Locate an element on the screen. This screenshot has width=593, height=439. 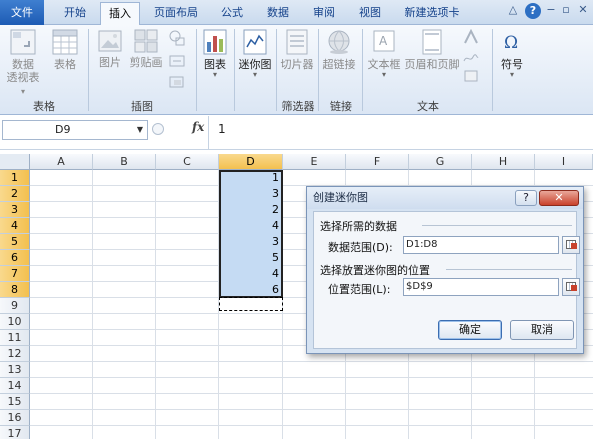
header-footer-button: 页眉和页脚 is located at coordinates (432, 50).